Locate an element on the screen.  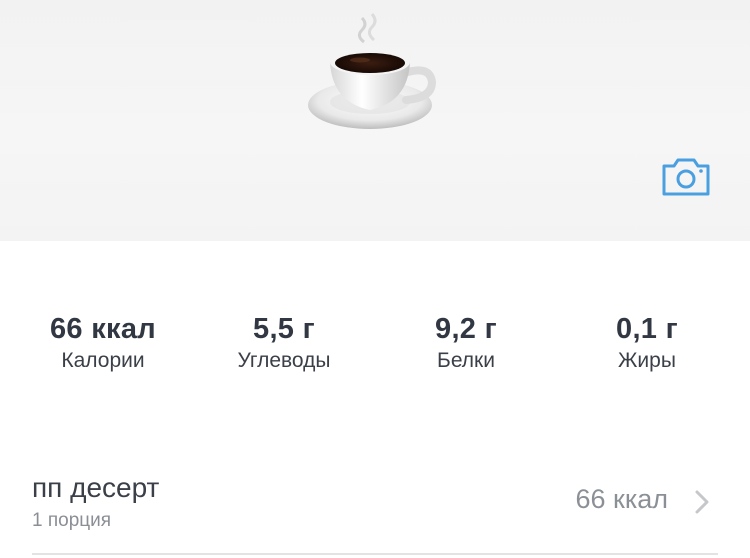
coffee-cup-image is located at coordinates (372, 72).